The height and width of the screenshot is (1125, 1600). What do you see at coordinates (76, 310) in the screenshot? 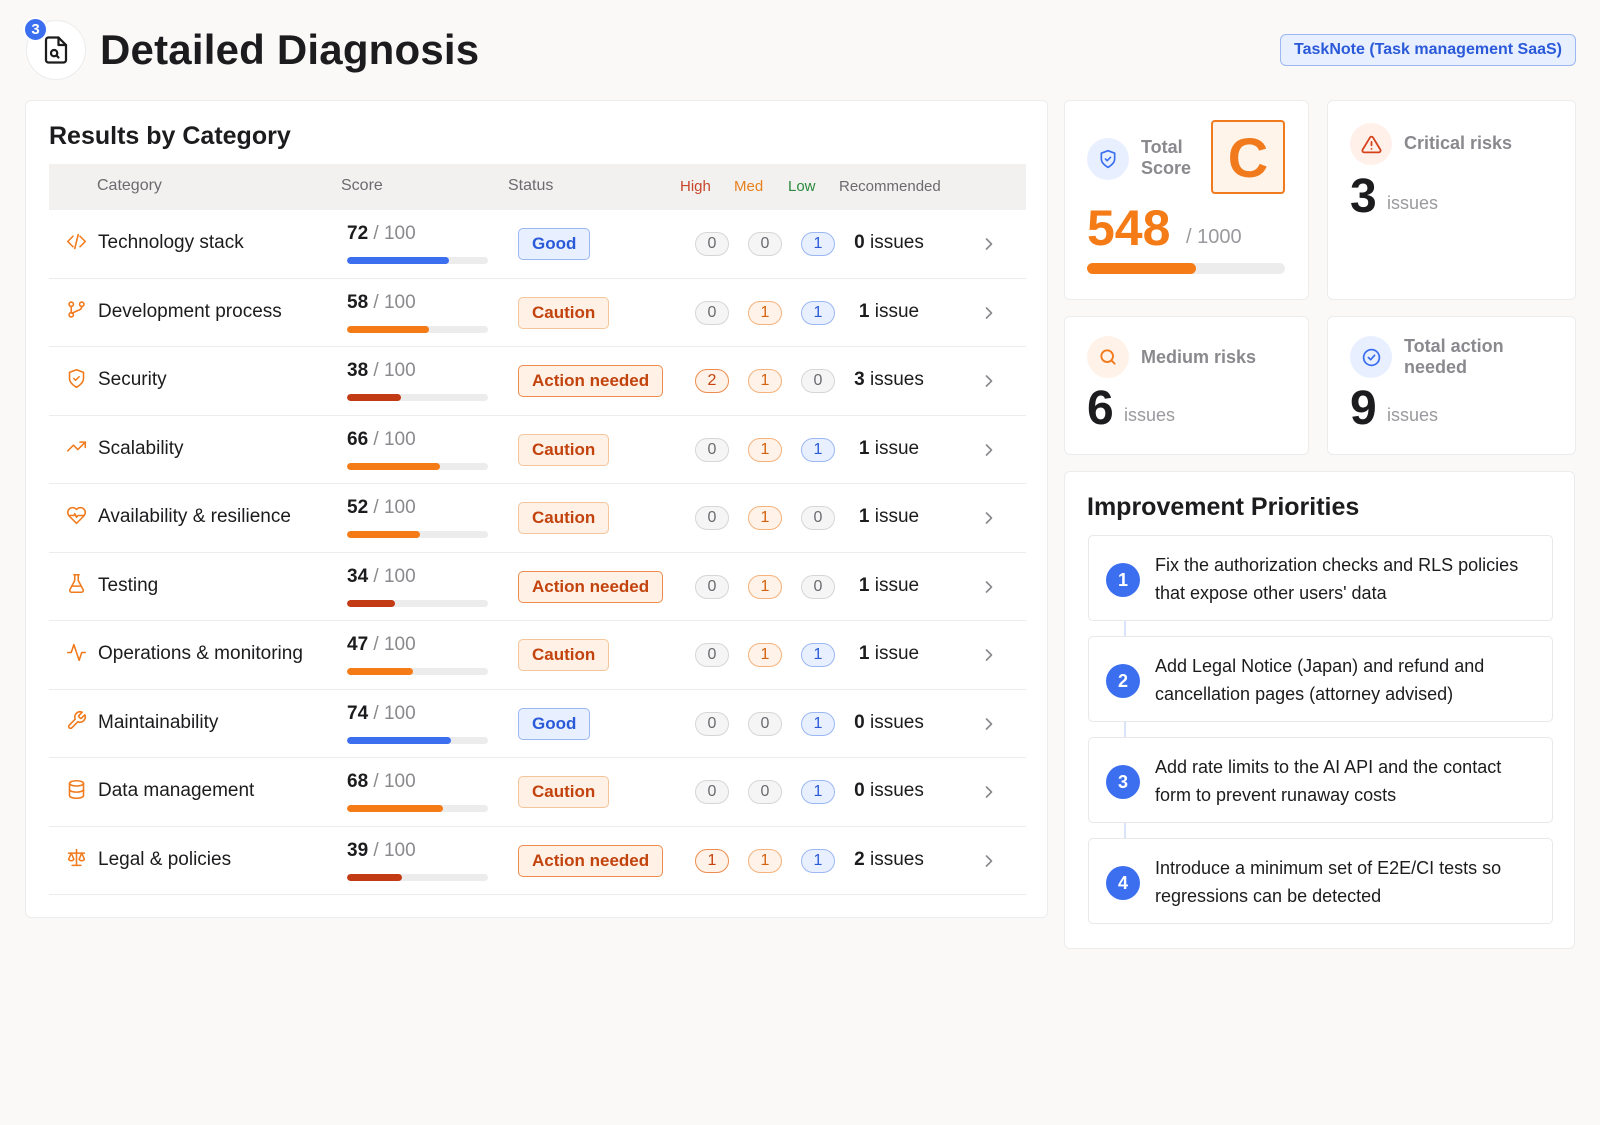
I see `git-branch-icon` at bounding box center [76, 310].